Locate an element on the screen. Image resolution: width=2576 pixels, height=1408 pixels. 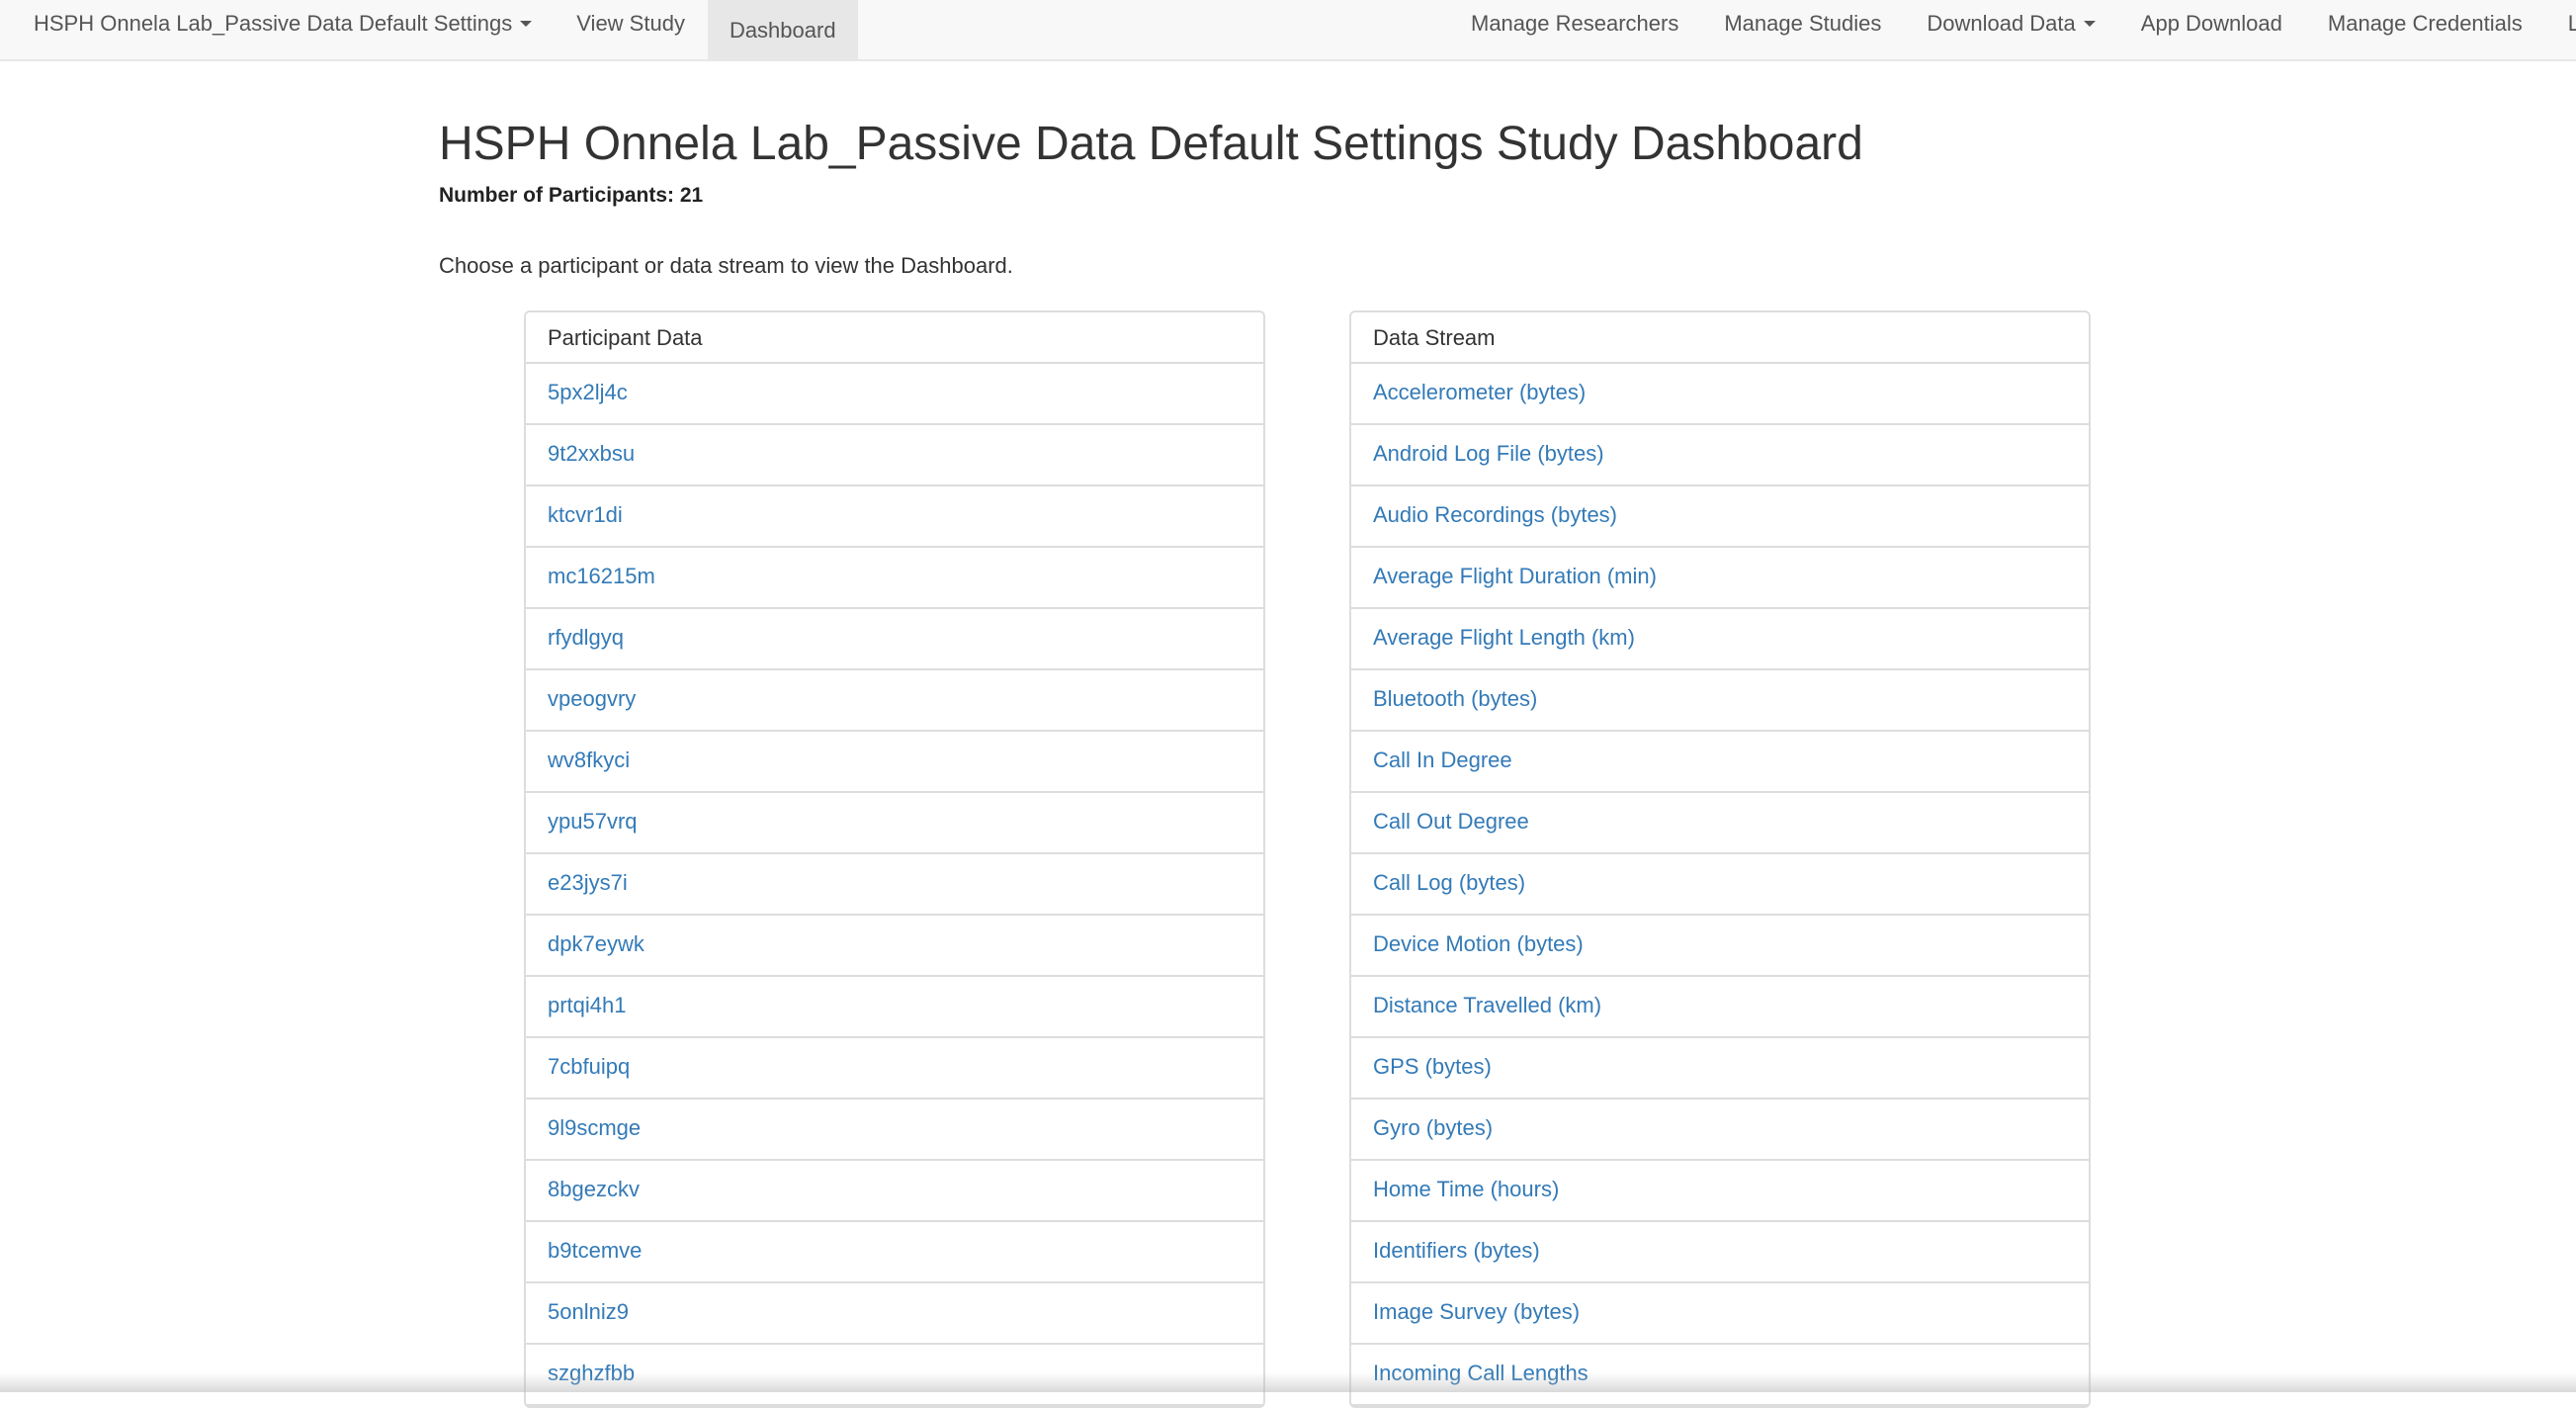
download-data-dropdown: Download Data is located at coordinates (2010, 23).